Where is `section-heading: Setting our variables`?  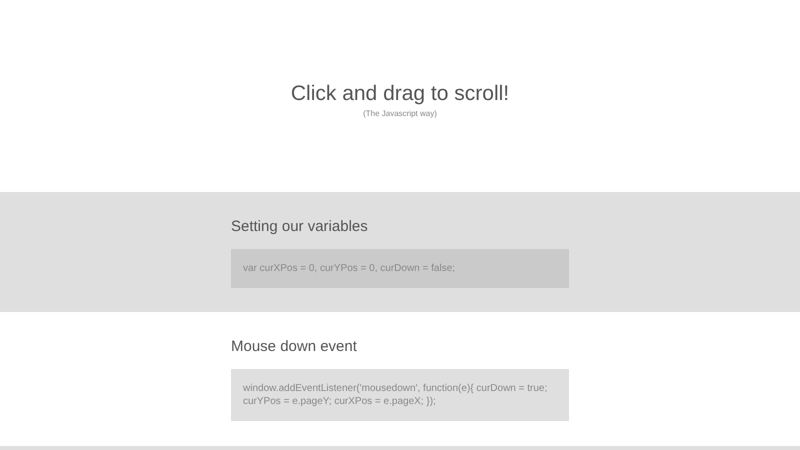
section-heading: Setting our variables is located at coordinates (300, 226).